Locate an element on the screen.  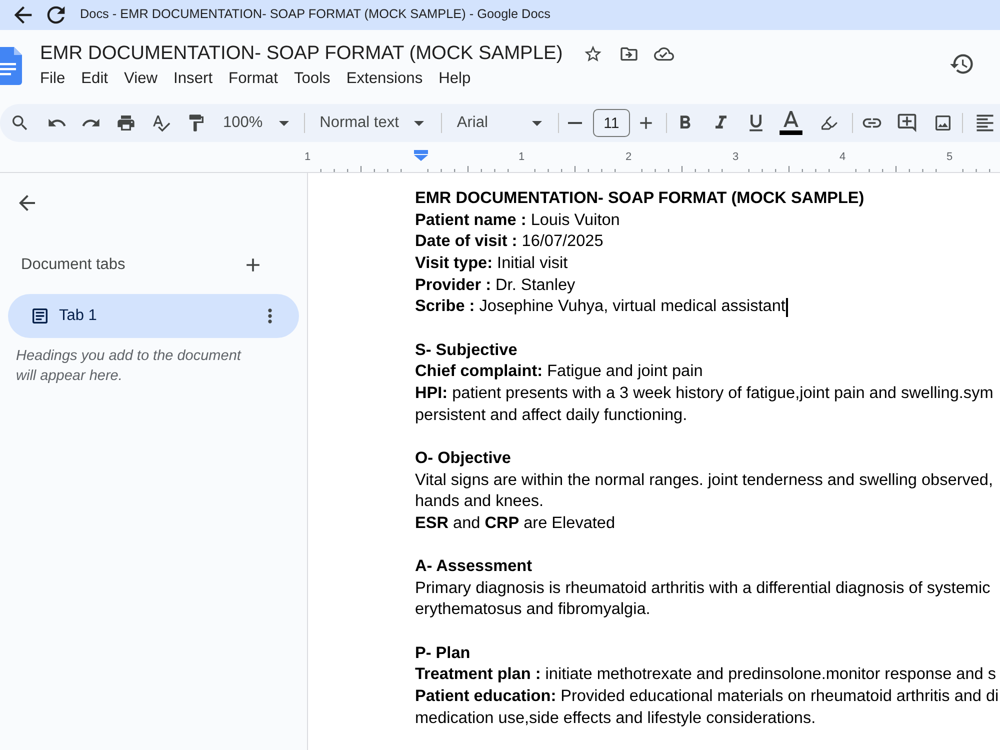
menu-item: Tools is located at coordinates (312, 79).